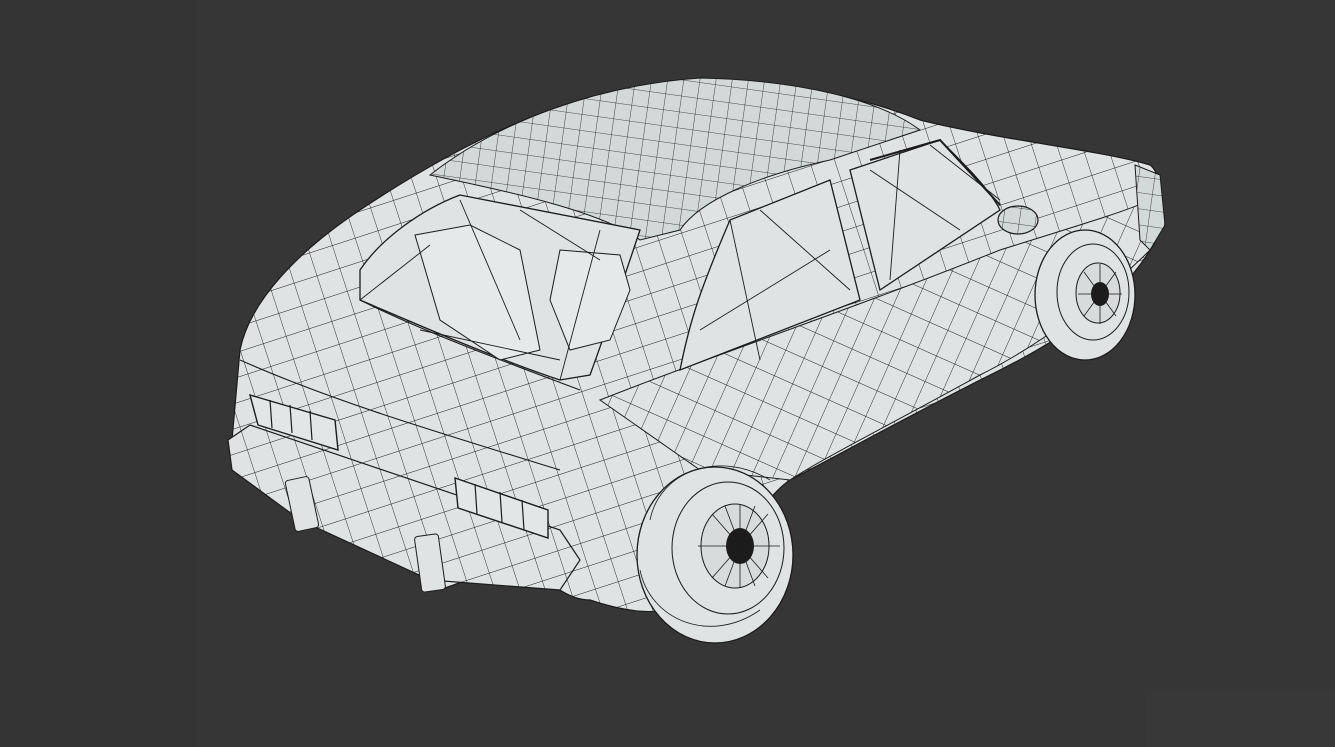 This screenshot has height=747, width=1335. What do you see at coordinates (1085, 295) in the screenshot?
I see `wheel-front` at bounding box center [1085, 295].